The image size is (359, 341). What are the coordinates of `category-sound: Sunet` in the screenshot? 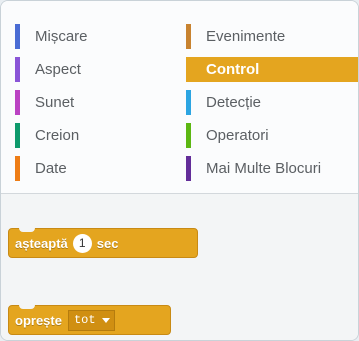 It's located at (95, 102).